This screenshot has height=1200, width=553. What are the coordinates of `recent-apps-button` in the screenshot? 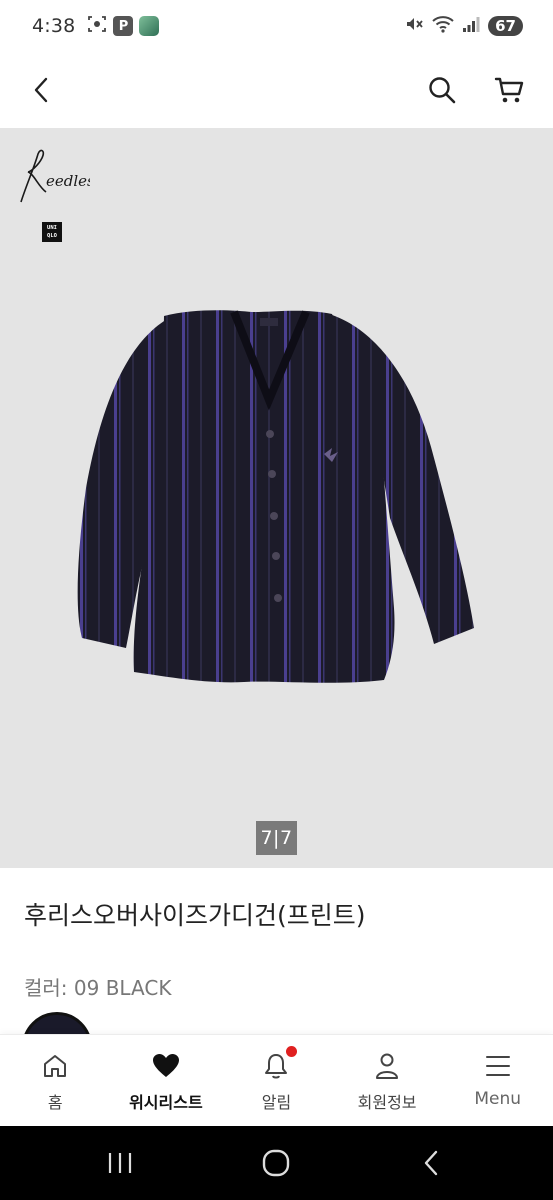 It's located at (120, 1163).